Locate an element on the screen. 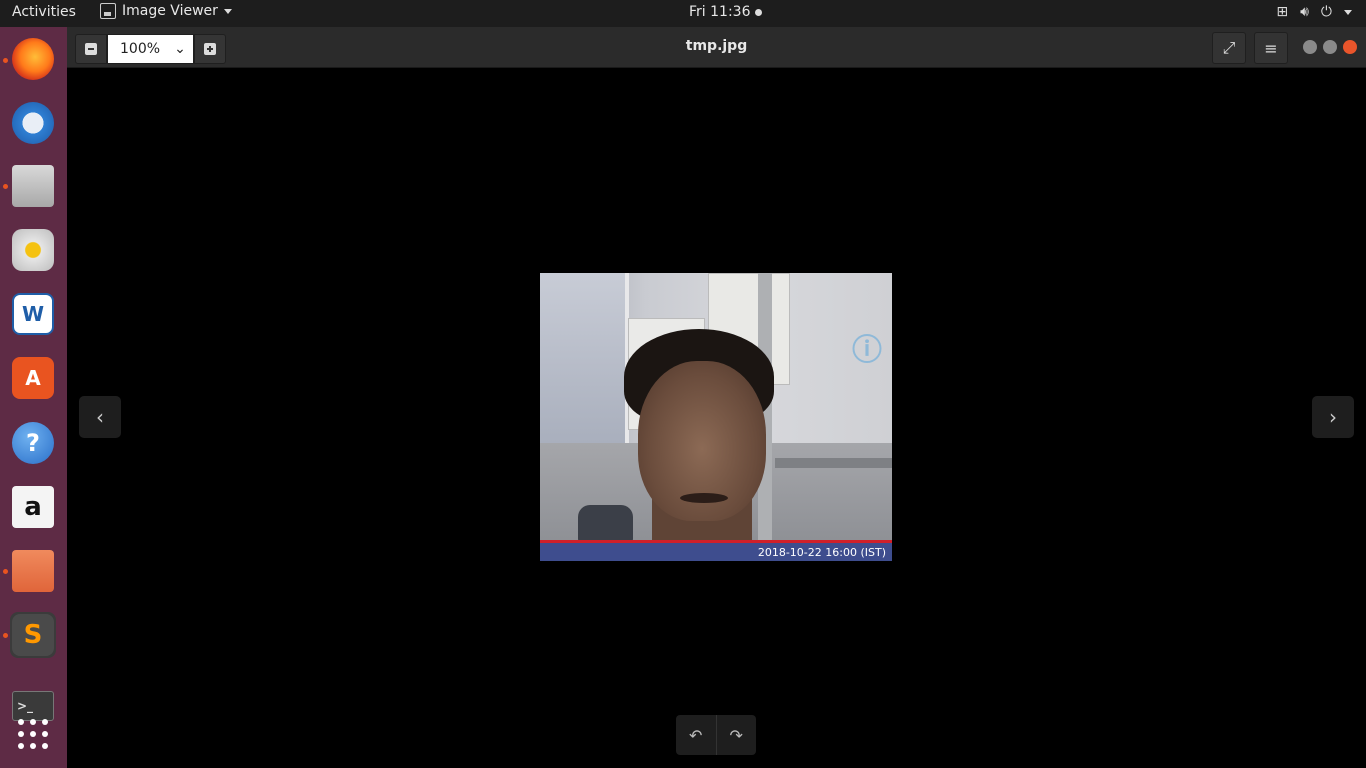 This screenshot has height=768, width=1366. clock: Fri 11:36 is located at coordinates (726, 12).